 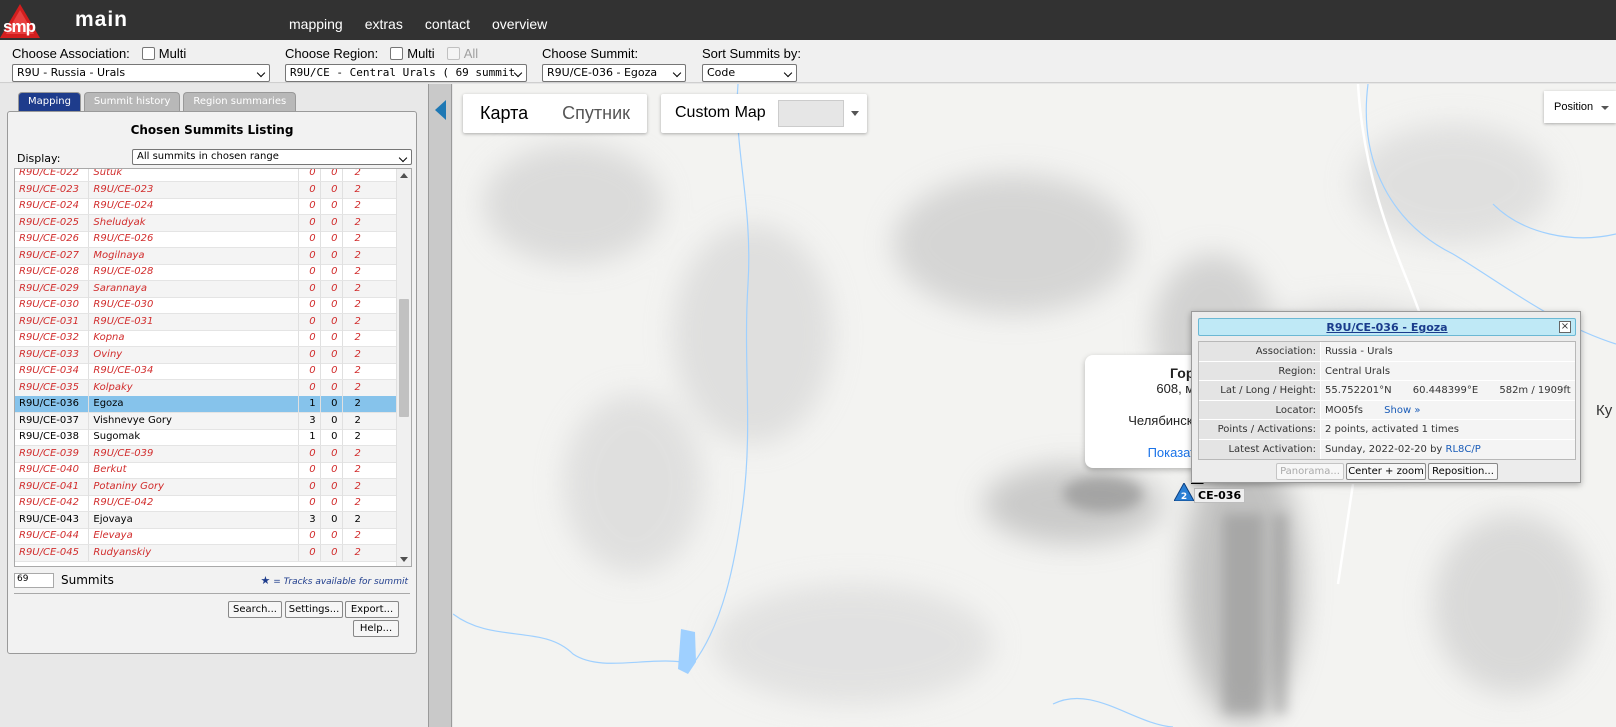 I want to click on summit-name-cell: Elevaya, so click(x=194, y=536).